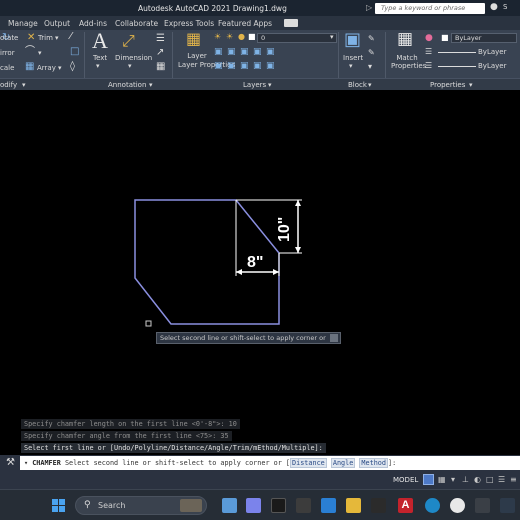 The image size is (520, 520). Describe the element at coordinates (218, 66) in the screenshot. I see `layer-tool-icon-6: ▣` at that location.